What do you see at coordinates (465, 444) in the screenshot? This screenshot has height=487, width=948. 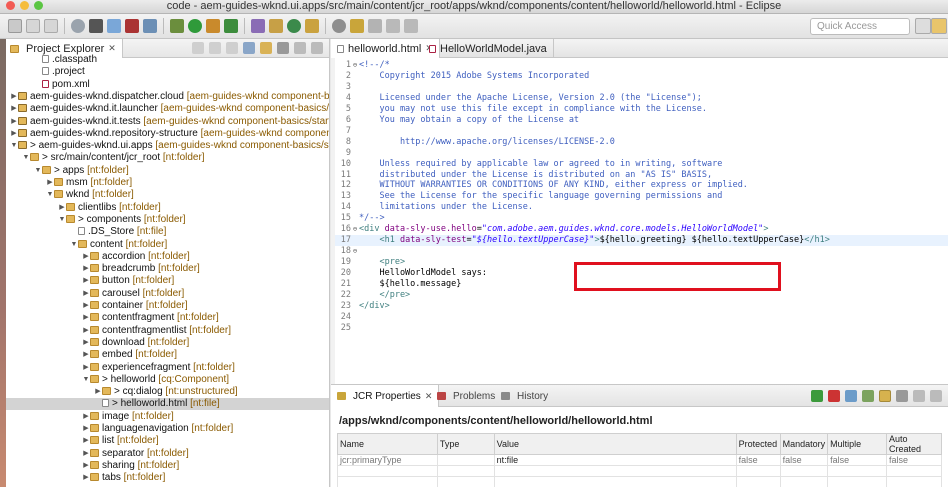 I see `column-header: Type` at bounding box center [465, 444].